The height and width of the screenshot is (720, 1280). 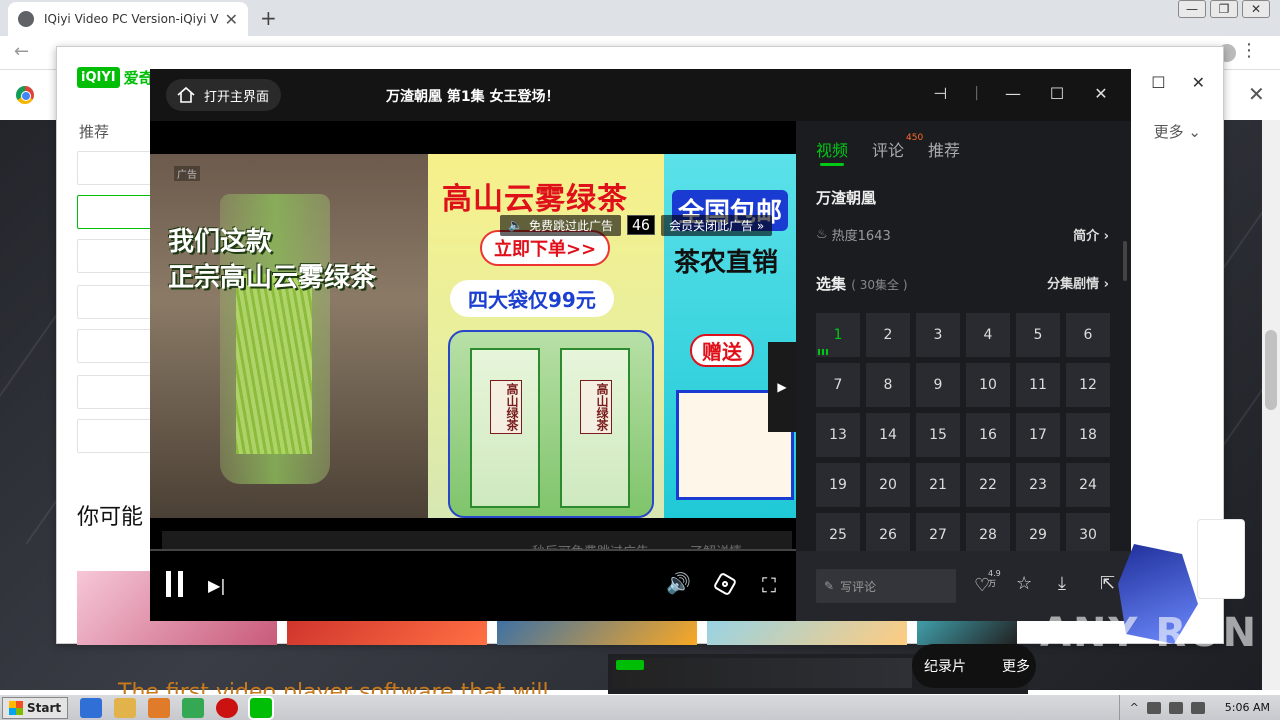 What do you see at coordinates (1125, 261) in the screenshot?
I see `panel-scrollbar` at bounding box center [1125, 261].